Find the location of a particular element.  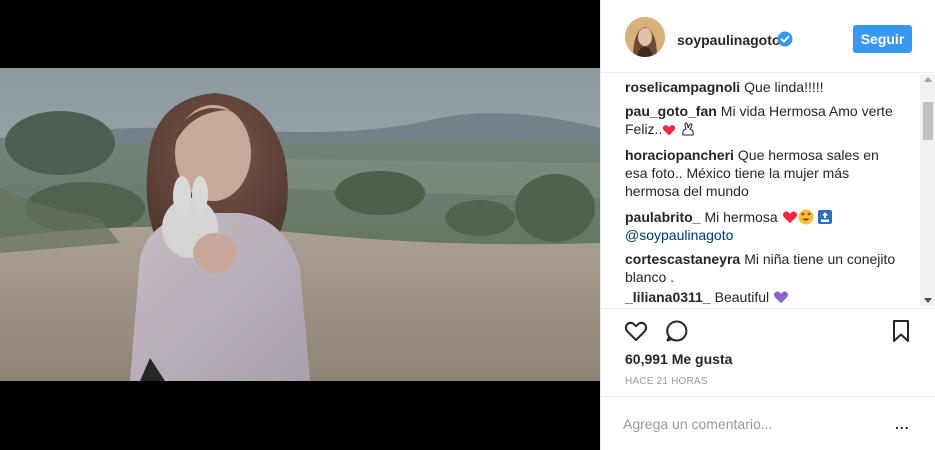

likes-count: 60,991 Me gusta is located at coordinates (678, 359).